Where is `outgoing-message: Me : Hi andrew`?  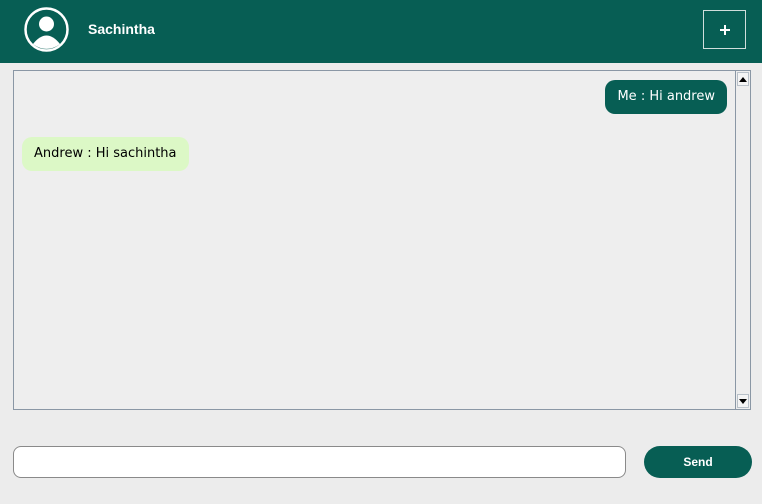
outgoing-message: Me : Hi andrew is located at coordinates (666, 97).